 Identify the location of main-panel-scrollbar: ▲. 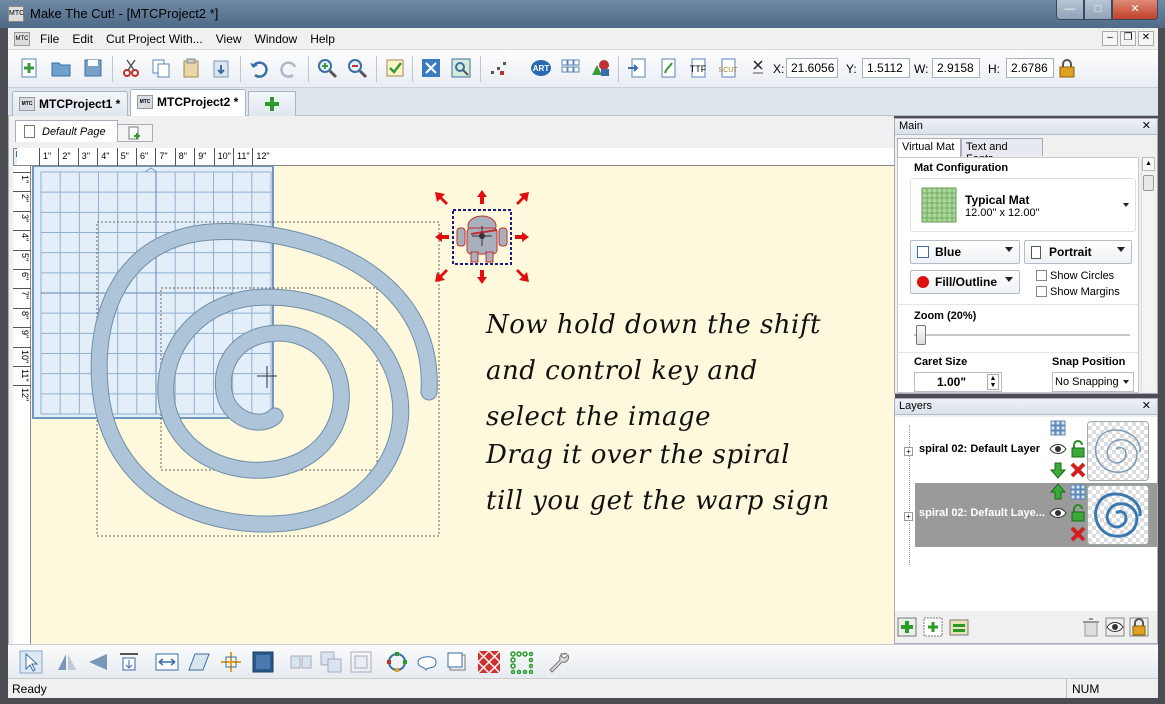
(1148, 274).